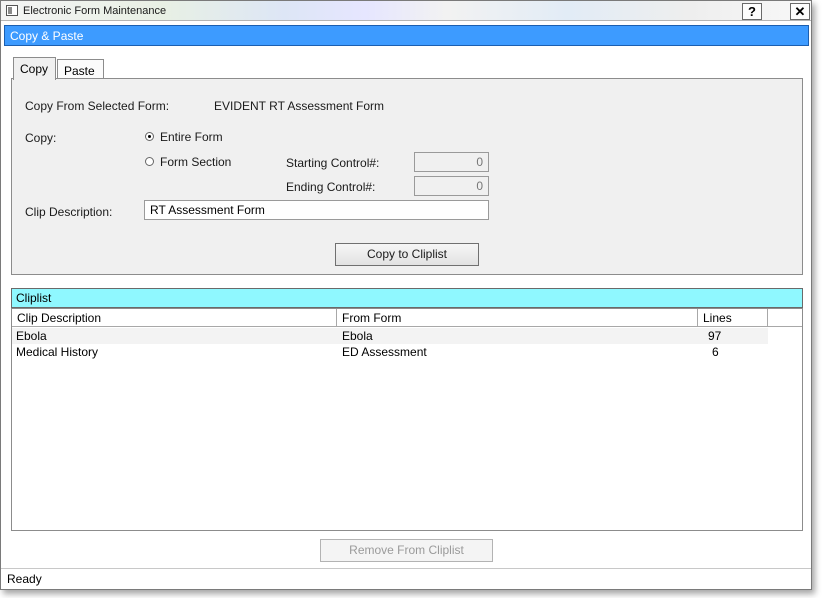 This screenshot has width=822, height=598. I want to click on table-row: Ebola Ebola 97, so click(390, 336).